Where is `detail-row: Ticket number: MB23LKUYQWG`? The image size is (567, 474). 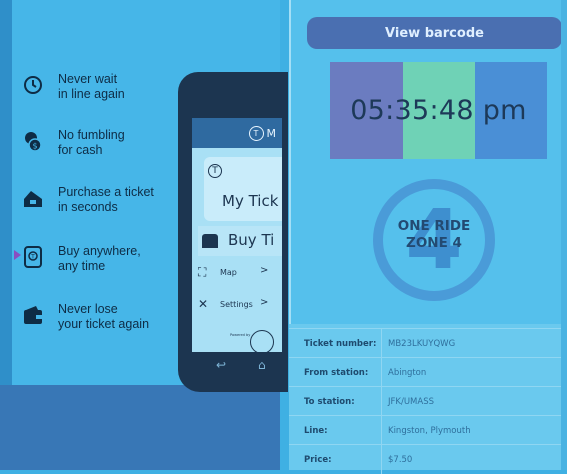 detail-row: Ticket number: MB23LKUYQWG is located at coordinates (428, 343).